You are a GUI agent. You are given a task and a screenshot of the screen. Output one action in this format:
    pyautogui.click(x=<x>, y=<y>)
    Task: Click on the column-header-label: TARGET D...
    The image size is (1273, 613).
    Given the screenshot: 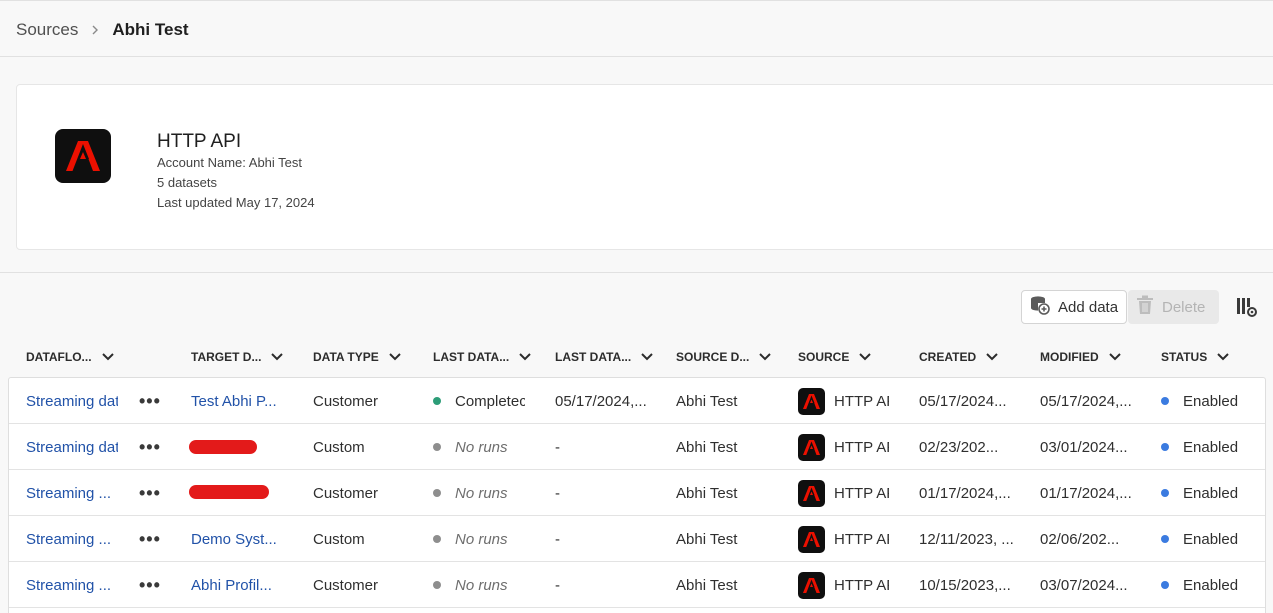 What is the action you would take?
    pyautogui.click(x=226, y=357)
    